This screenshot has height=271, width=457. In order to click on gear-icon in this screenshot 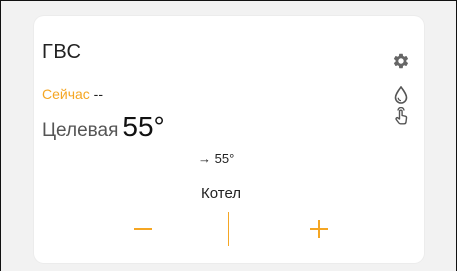, I will do `click(401, 61)`.